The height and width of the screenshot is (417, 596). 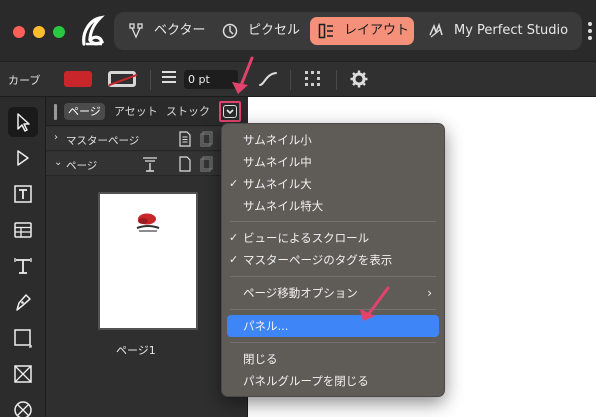 What do you see at coordinates (359, 79) in the screenshot?
I see `gear-icon` at bounding box center [359, 79].